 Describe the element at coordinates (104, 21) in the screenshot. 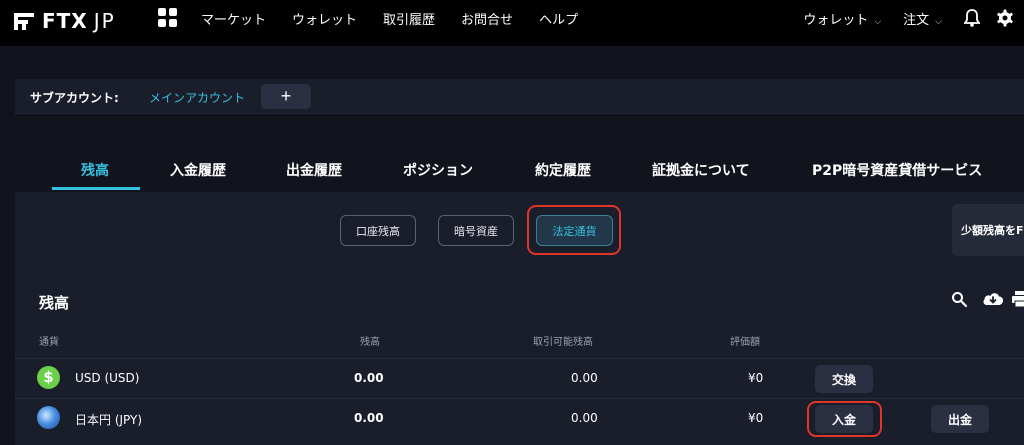

I see `brand-region: JP` at that location.